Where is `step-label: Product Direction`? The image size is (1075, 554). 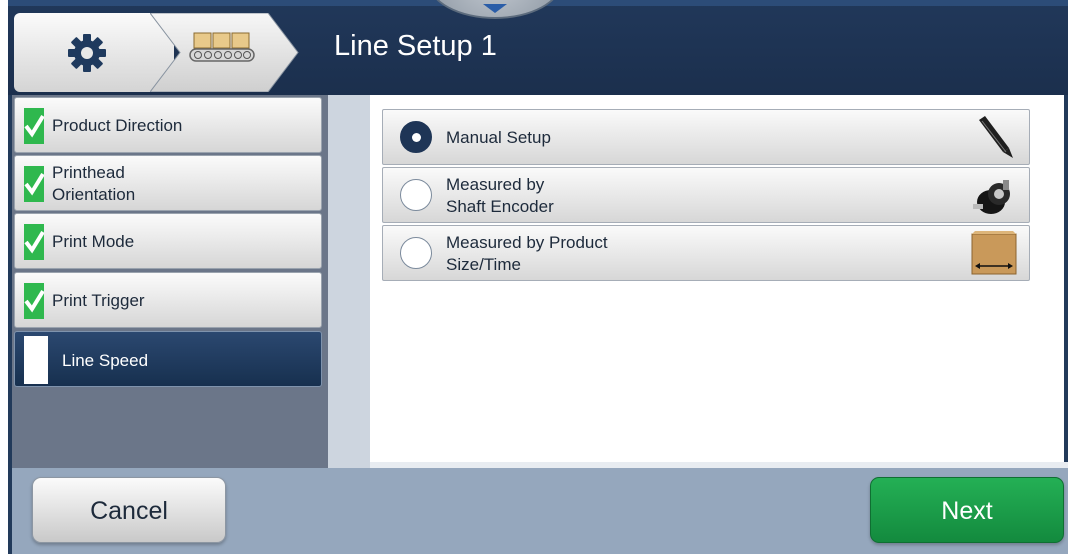 step-label: Product Direction is located at coordinates (117, 125).